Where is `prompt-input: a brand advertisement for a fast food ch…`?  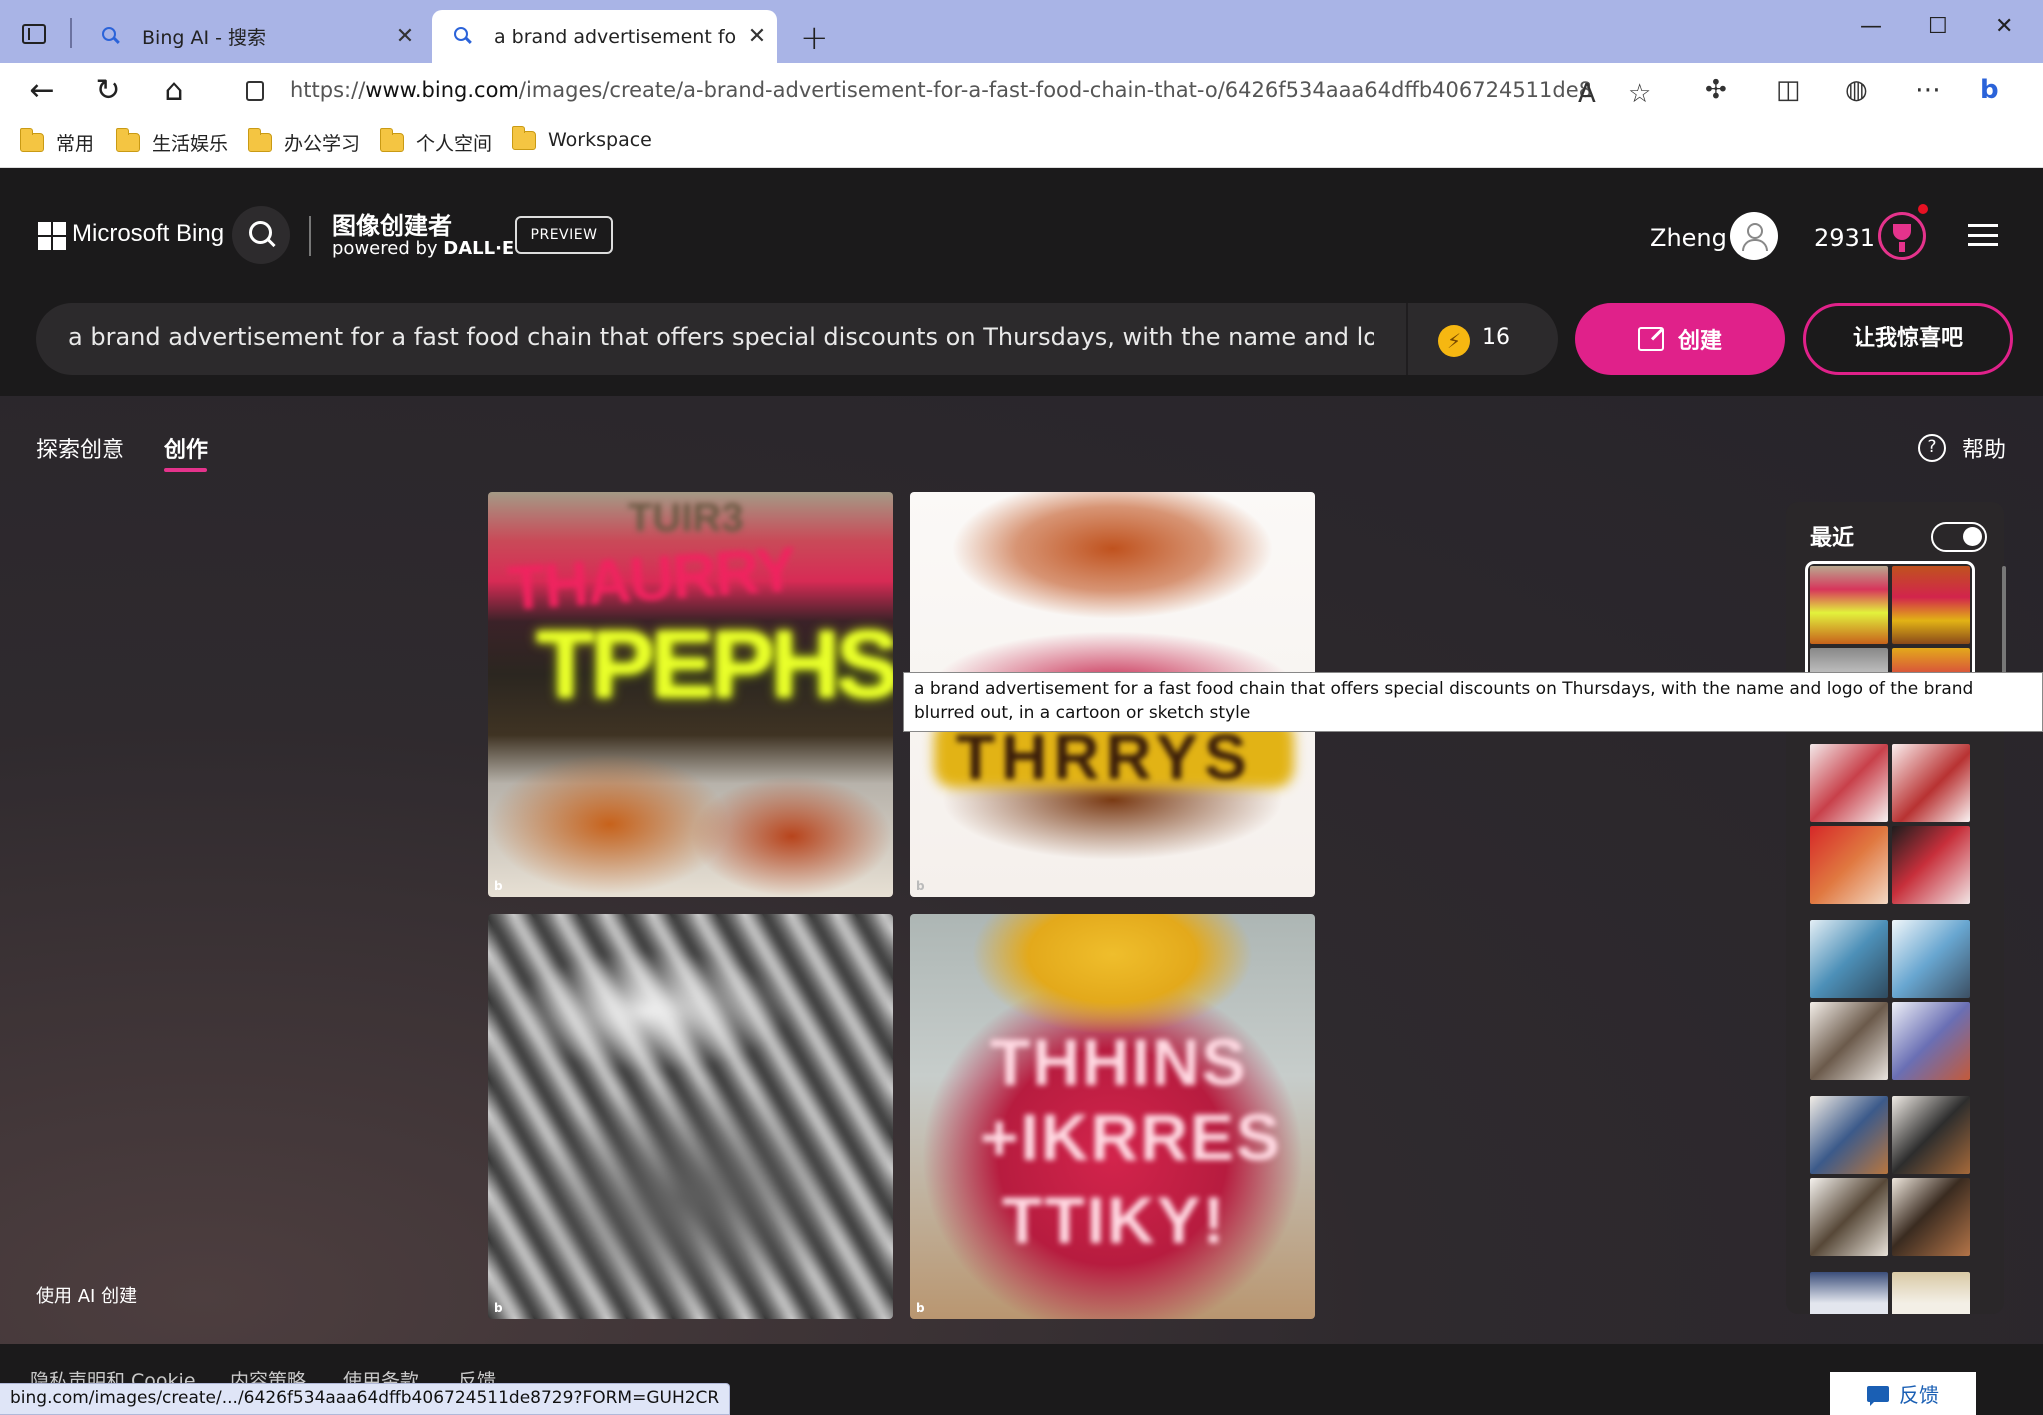
prompt-input: a brand advertisement for a fast food ch… is located at coordinates (797, 339).